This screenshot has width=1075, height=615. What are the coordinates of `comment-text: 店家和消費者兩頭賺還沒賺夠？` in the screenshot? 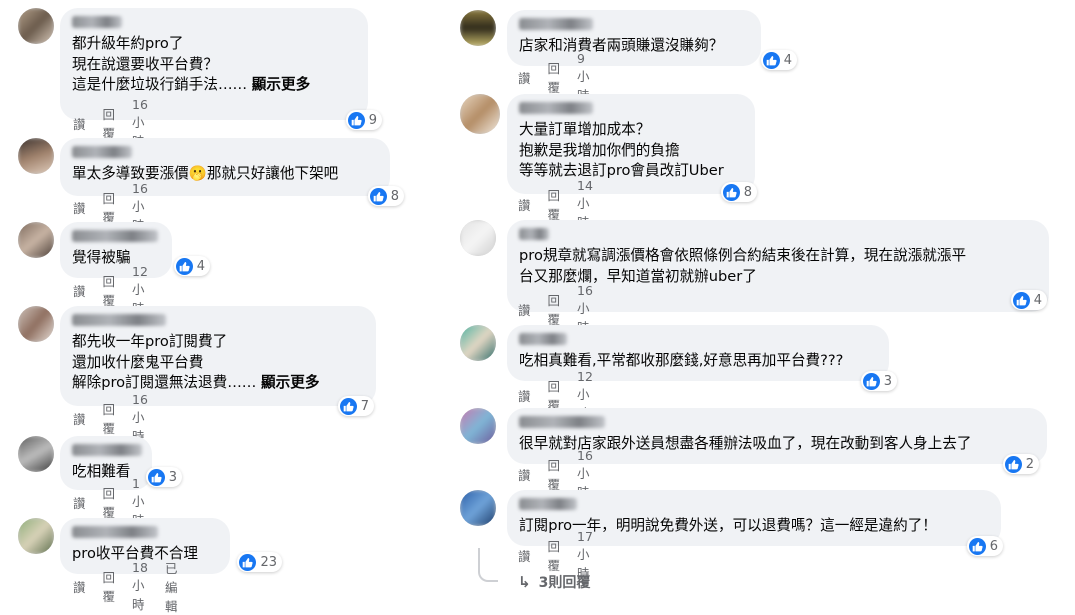 It's located at (621, 45).